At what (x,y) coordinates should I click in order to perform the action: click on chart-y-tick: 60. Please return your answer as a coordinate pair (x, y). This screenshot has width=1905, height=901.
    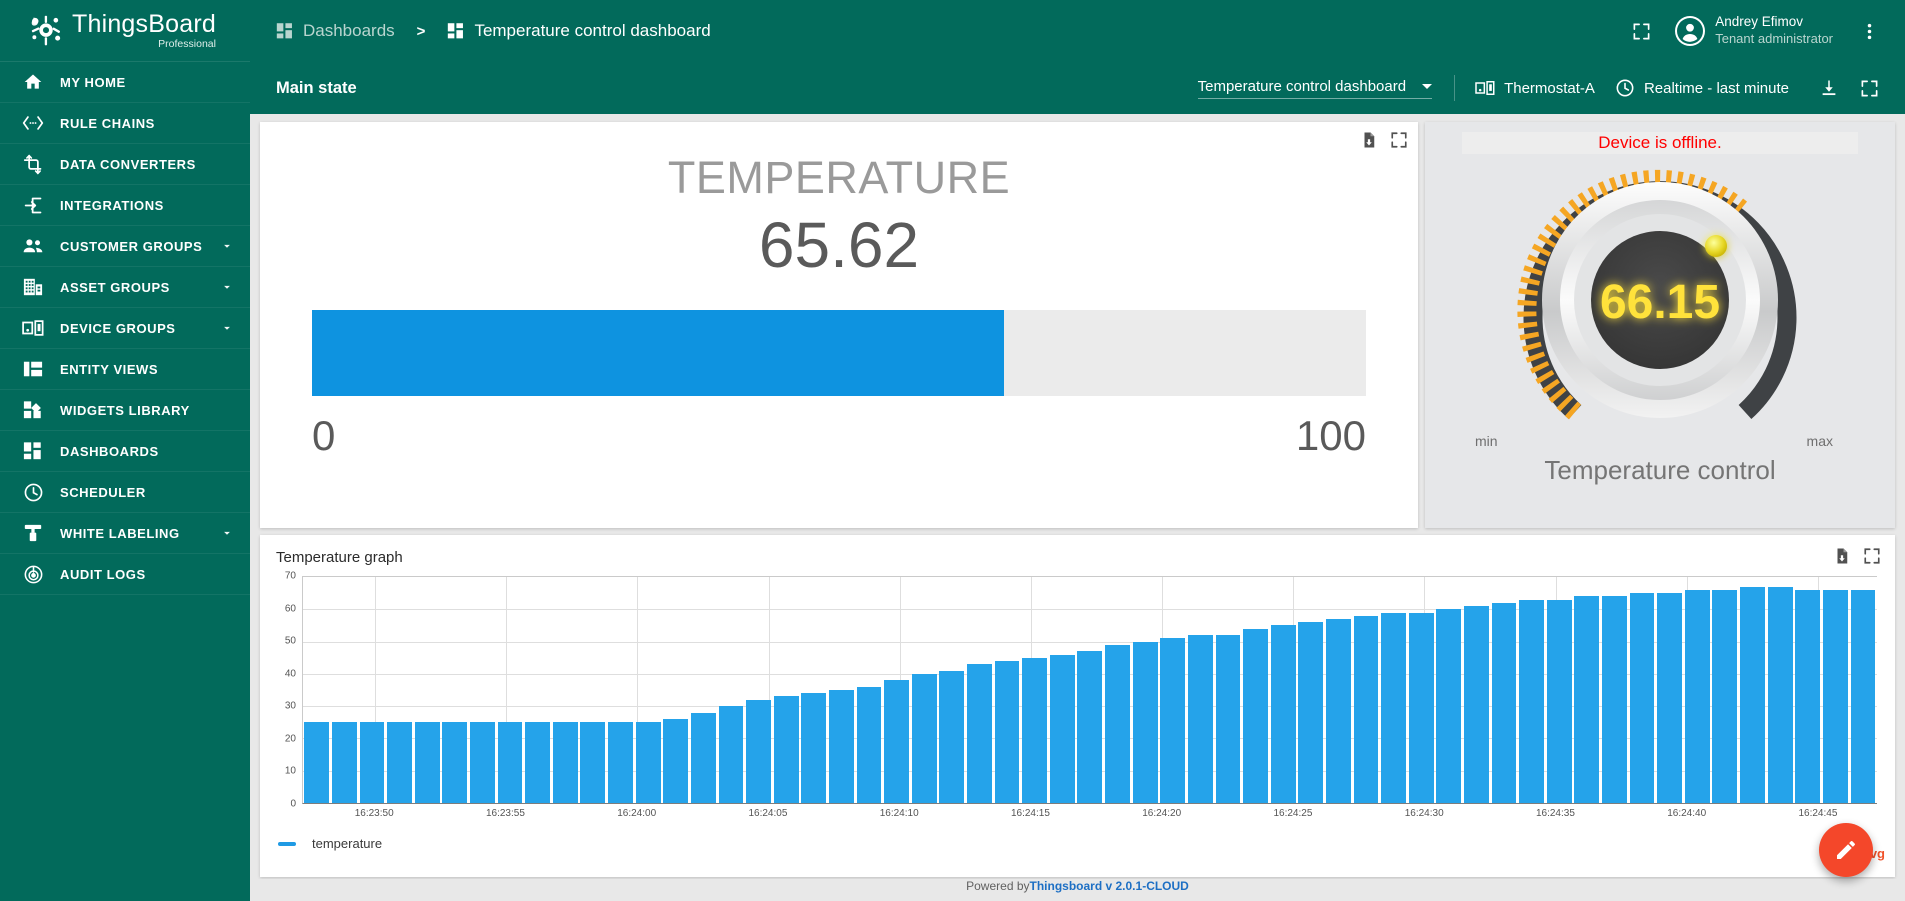
    Looking at the image, I should click on (290, 609).